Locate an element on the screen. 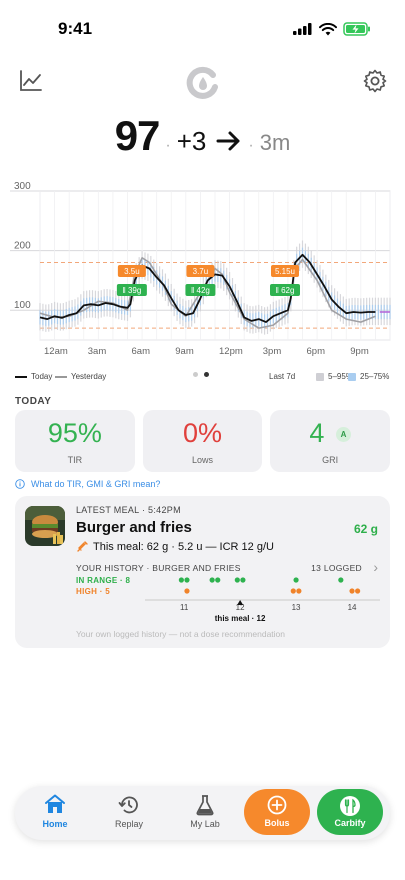 The height and width of the screenshot is (880, 405). home-icon is located at coordinates (55, 803).